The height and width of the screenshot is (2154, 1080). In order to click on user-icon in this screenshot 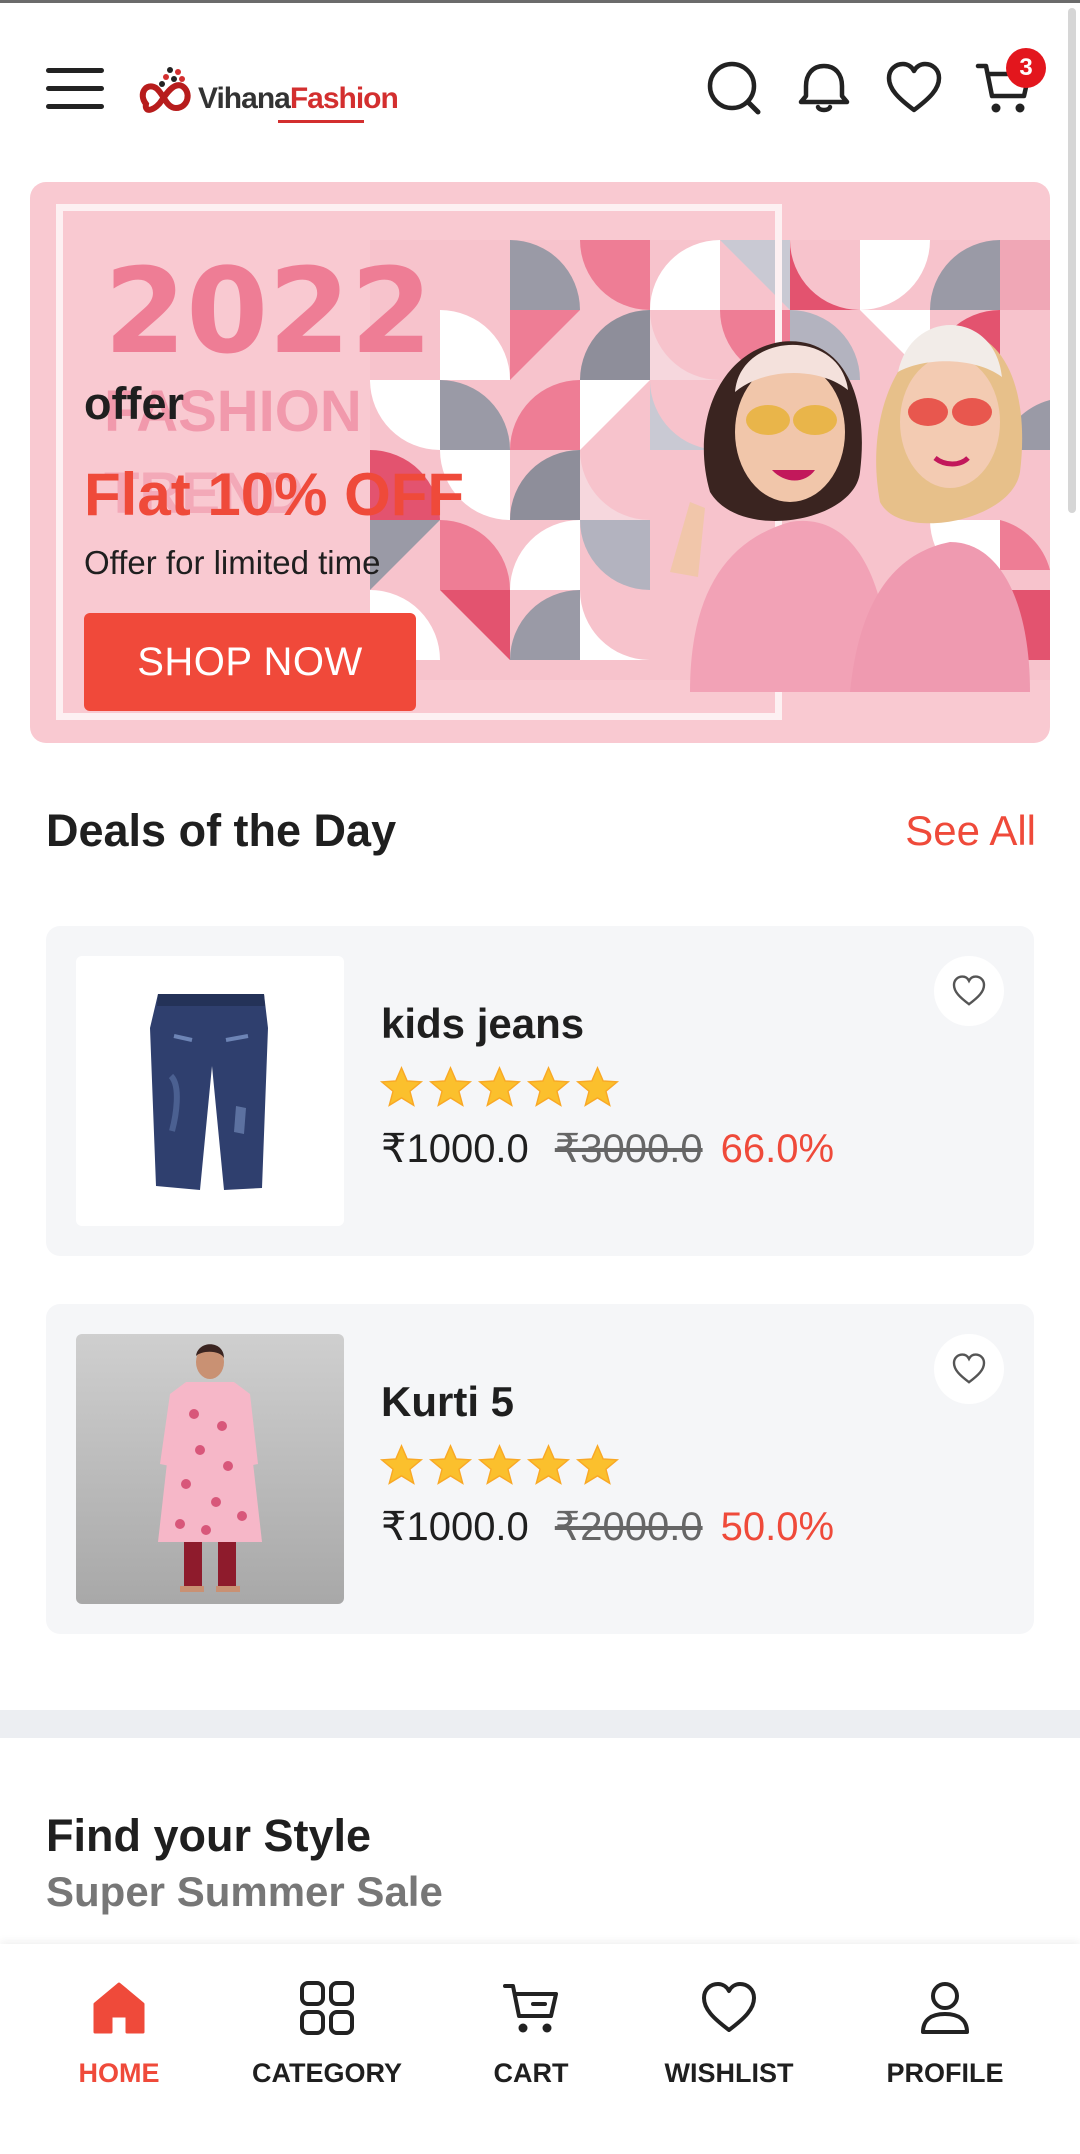, I will do `click(945, 2008)`.